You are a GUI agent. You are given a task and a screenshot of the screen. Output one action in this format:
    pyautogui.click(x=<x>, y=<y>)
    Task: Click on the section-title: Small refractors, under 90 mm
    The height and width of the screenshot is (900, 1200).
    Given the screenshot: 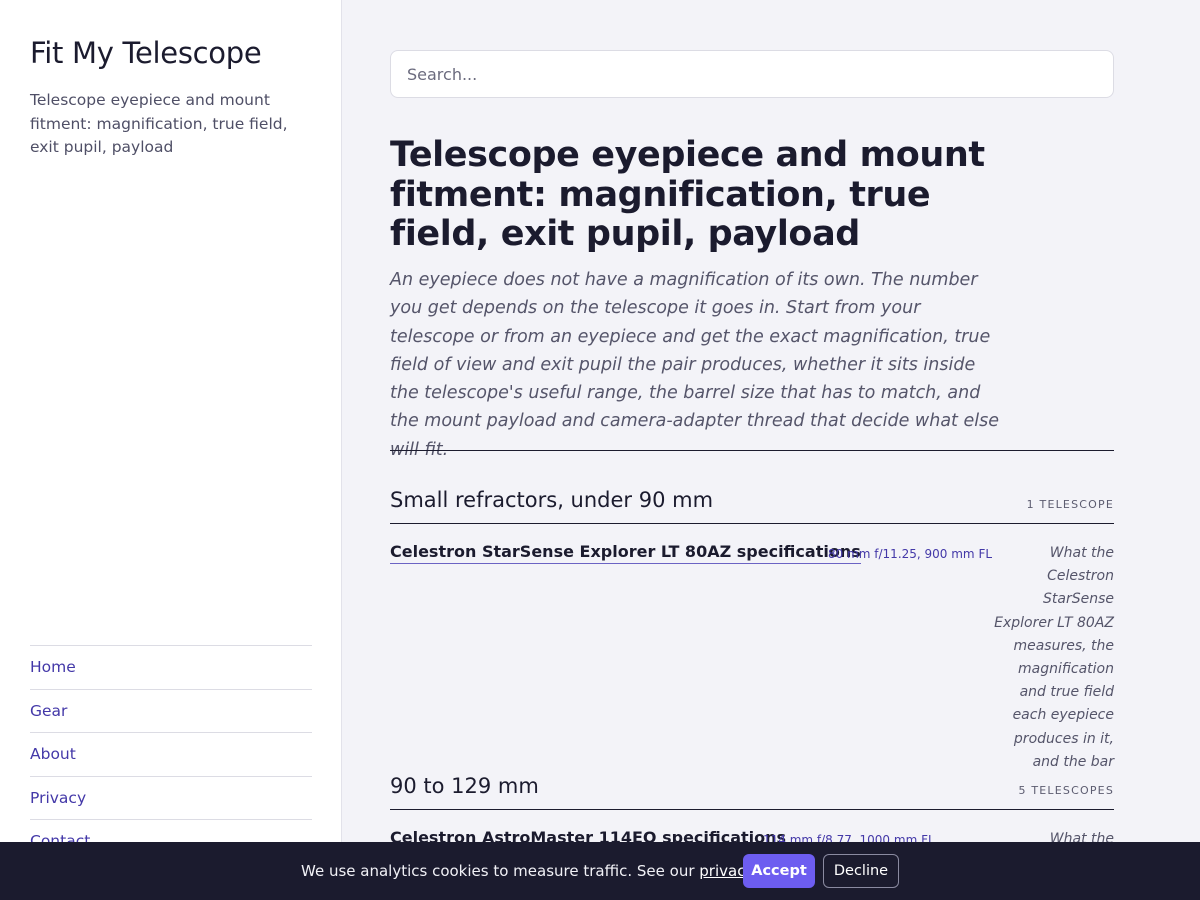 What is the action you would take?
    pyautogui.click(x=552, y=500)
    